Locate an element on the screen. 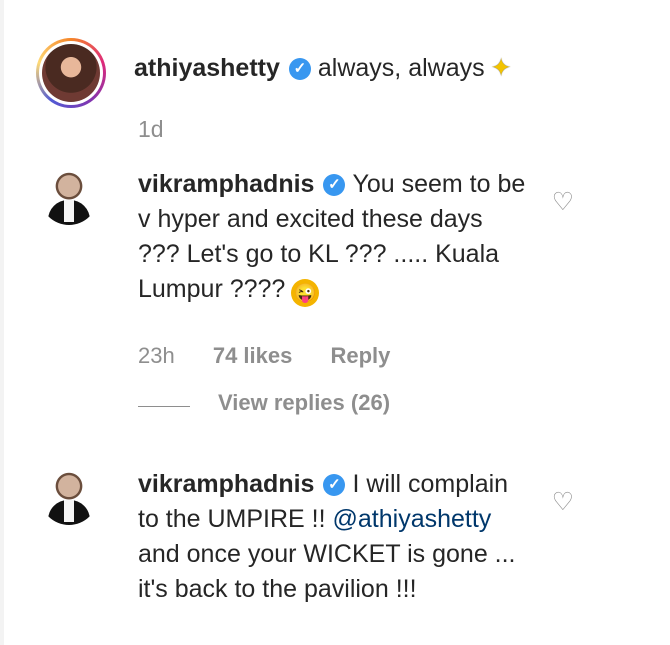 The width and height of the screenshot is (670, 645). sparkles-icon: ✦ is located at coordinates (501, 68).